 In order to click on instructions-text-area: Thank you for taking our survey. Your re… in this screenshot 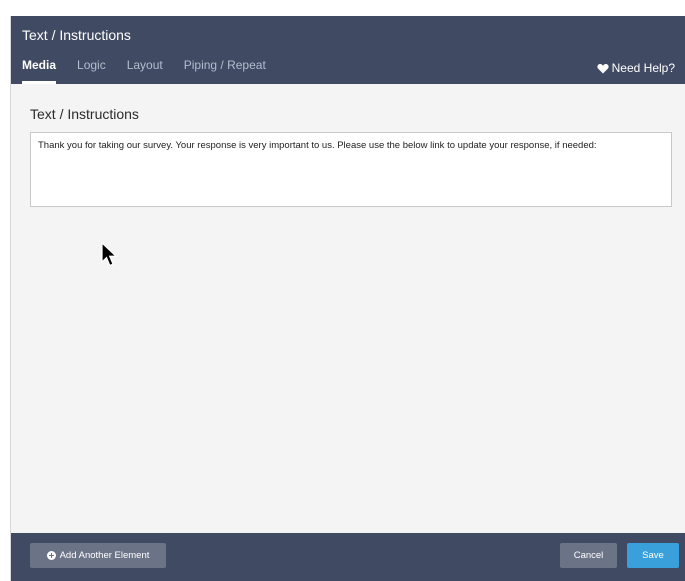, I will do `click(351, 169)`.